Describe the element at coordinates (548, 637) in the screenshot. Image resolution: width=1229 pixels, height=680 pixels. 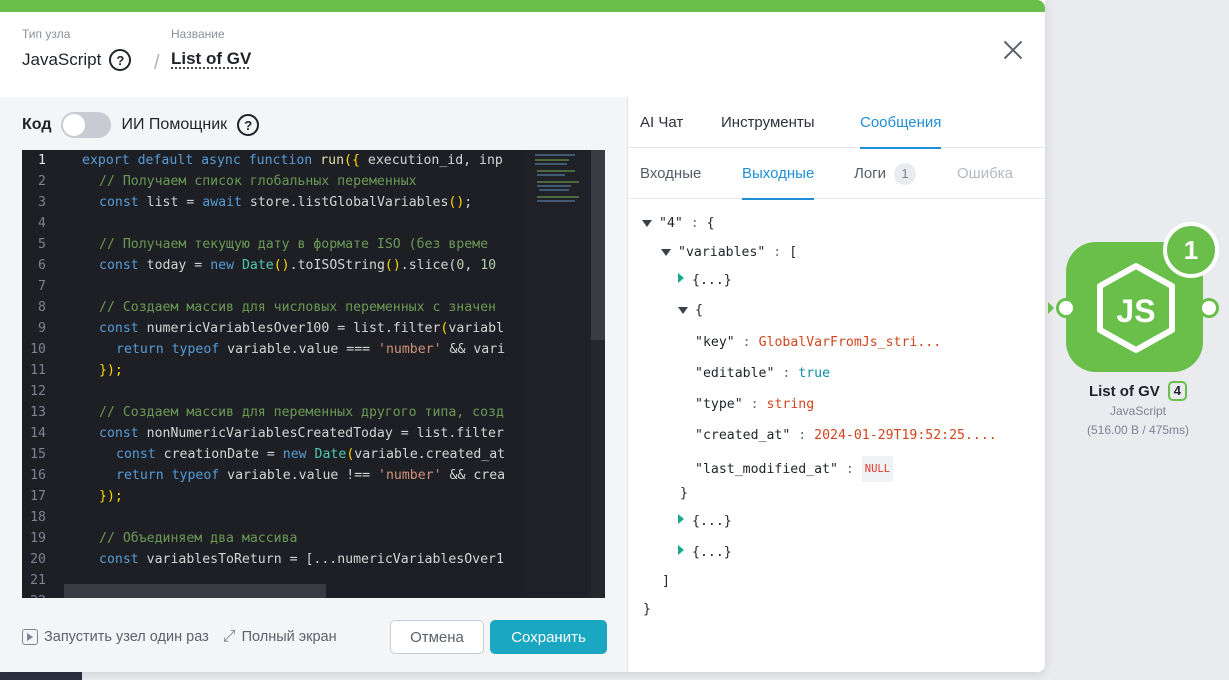
I see `save-button: Сохранить` at that location.